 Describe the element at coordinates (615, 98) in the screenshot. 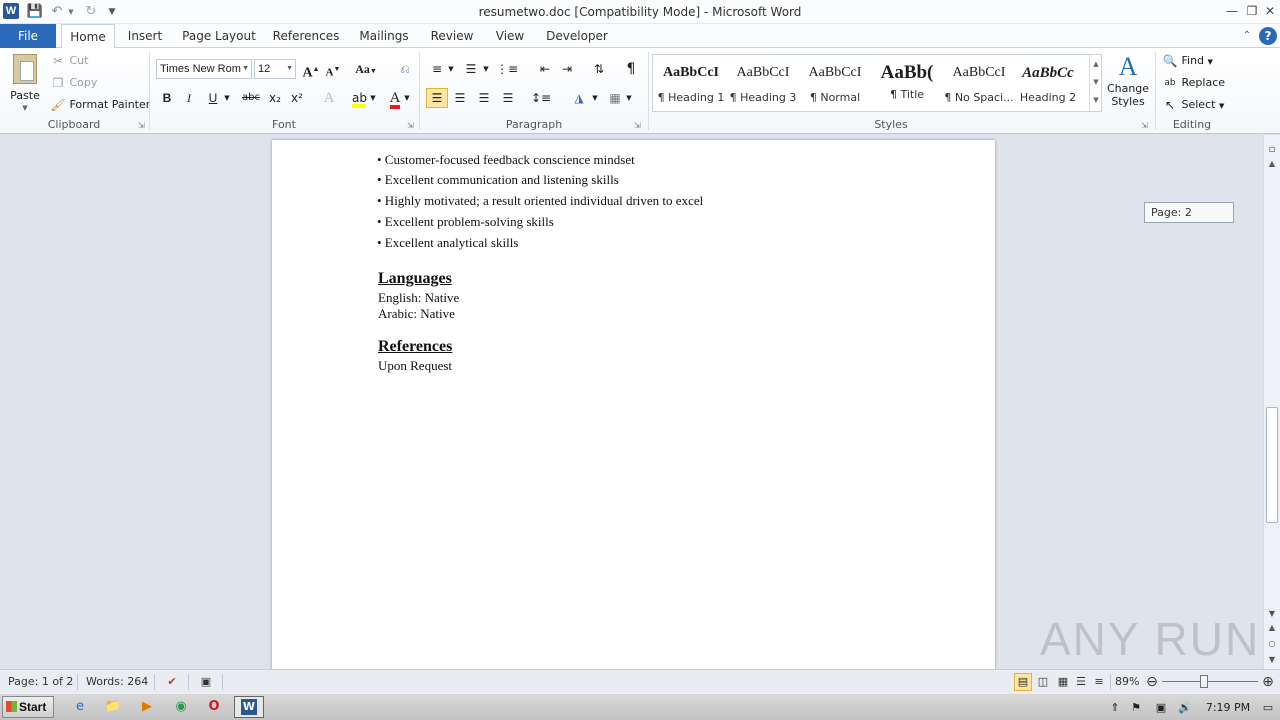

I see `borders-icon: ▦` at that location.